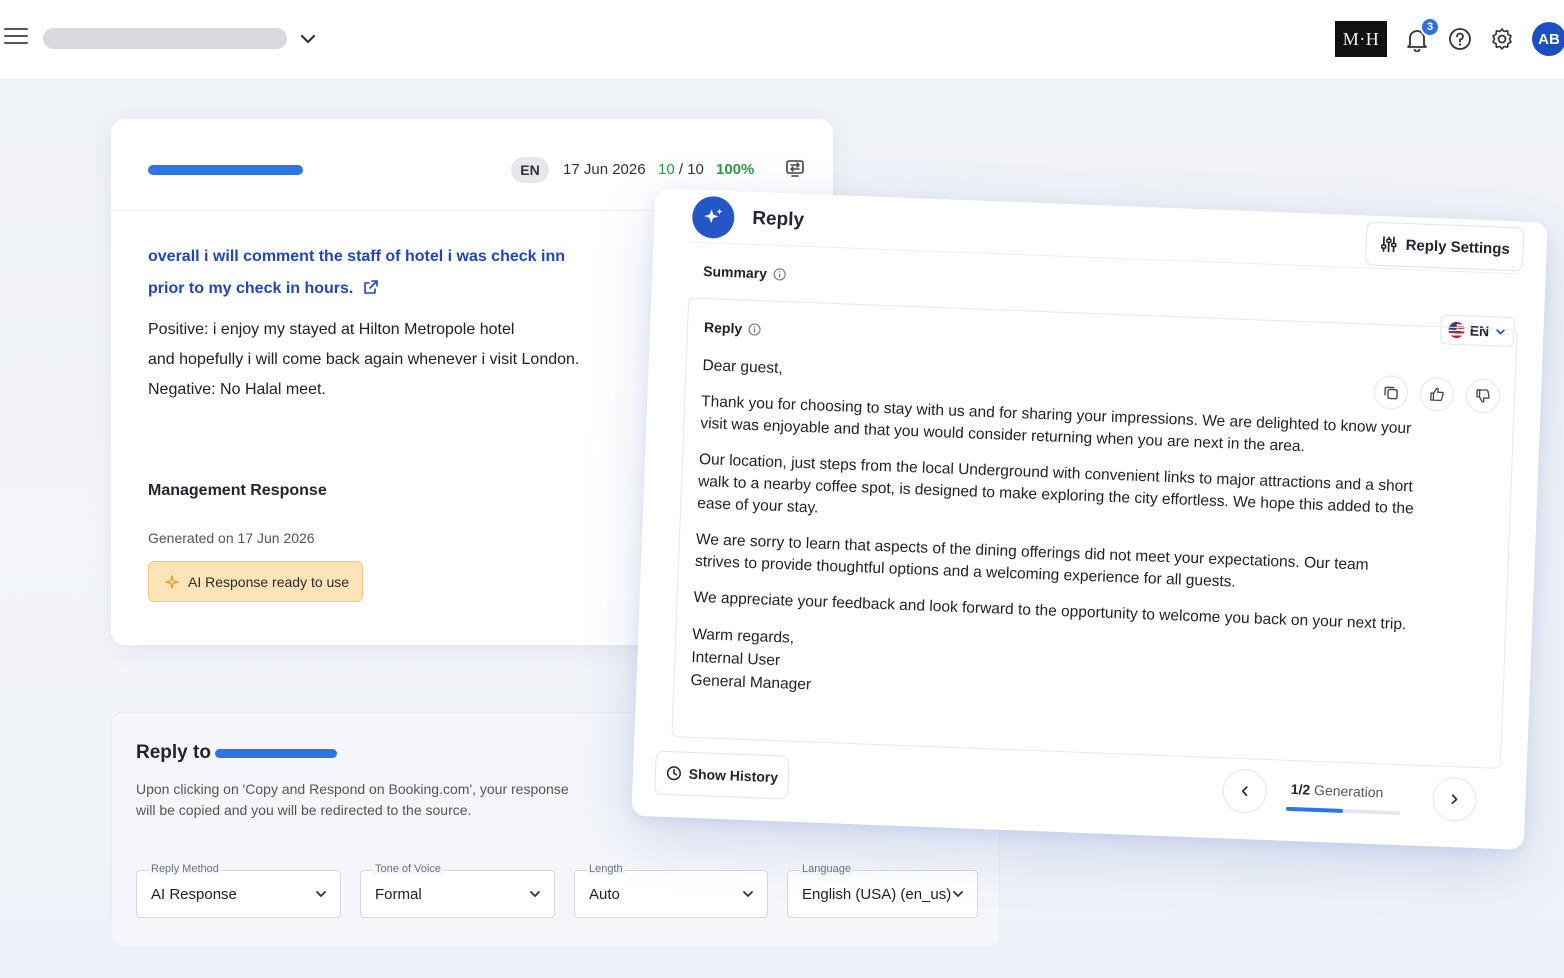 This screenshot has width=1564, height=978. Describe the element at coordinates (735, 169) in the screenshot. I see `review-percent: 100%` at that location.